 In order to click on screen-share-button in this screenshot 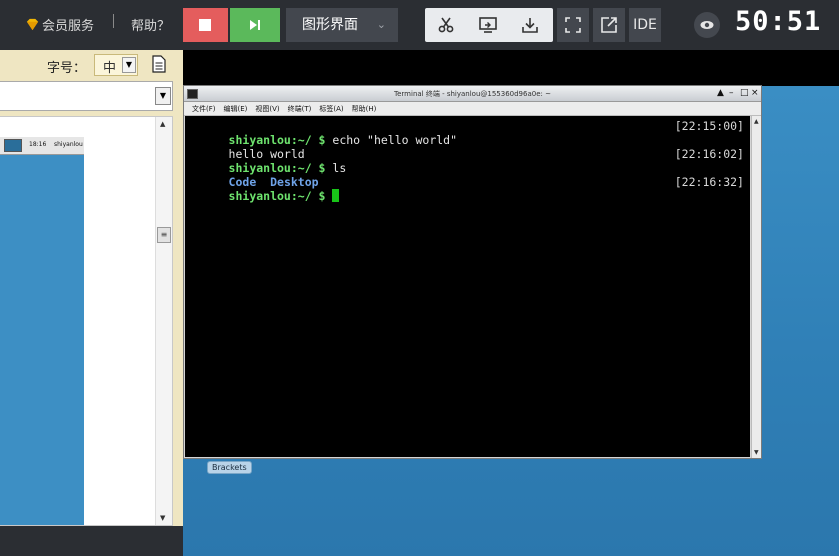, I will do `click(488, 25)`.